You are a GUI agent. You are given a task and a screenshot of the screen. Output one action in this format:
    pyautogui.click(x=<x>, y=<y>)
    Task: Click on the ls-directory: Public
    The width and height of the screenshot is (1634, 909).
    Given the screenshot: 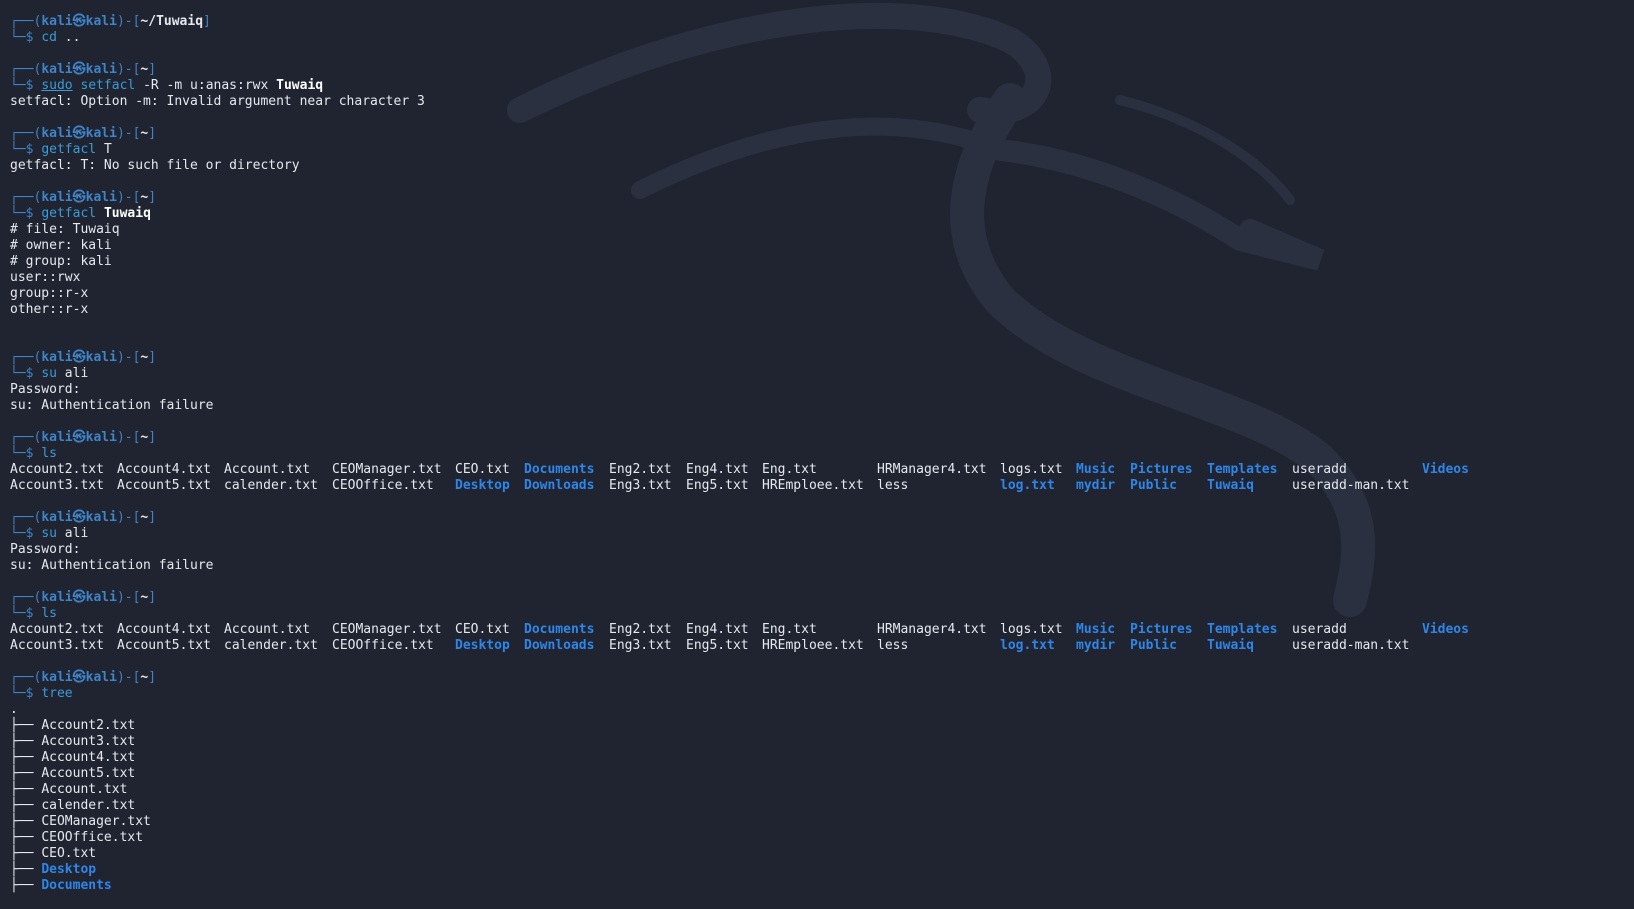 What is the action you would take?
    pyautogui.click(x=1153, y=485)
    